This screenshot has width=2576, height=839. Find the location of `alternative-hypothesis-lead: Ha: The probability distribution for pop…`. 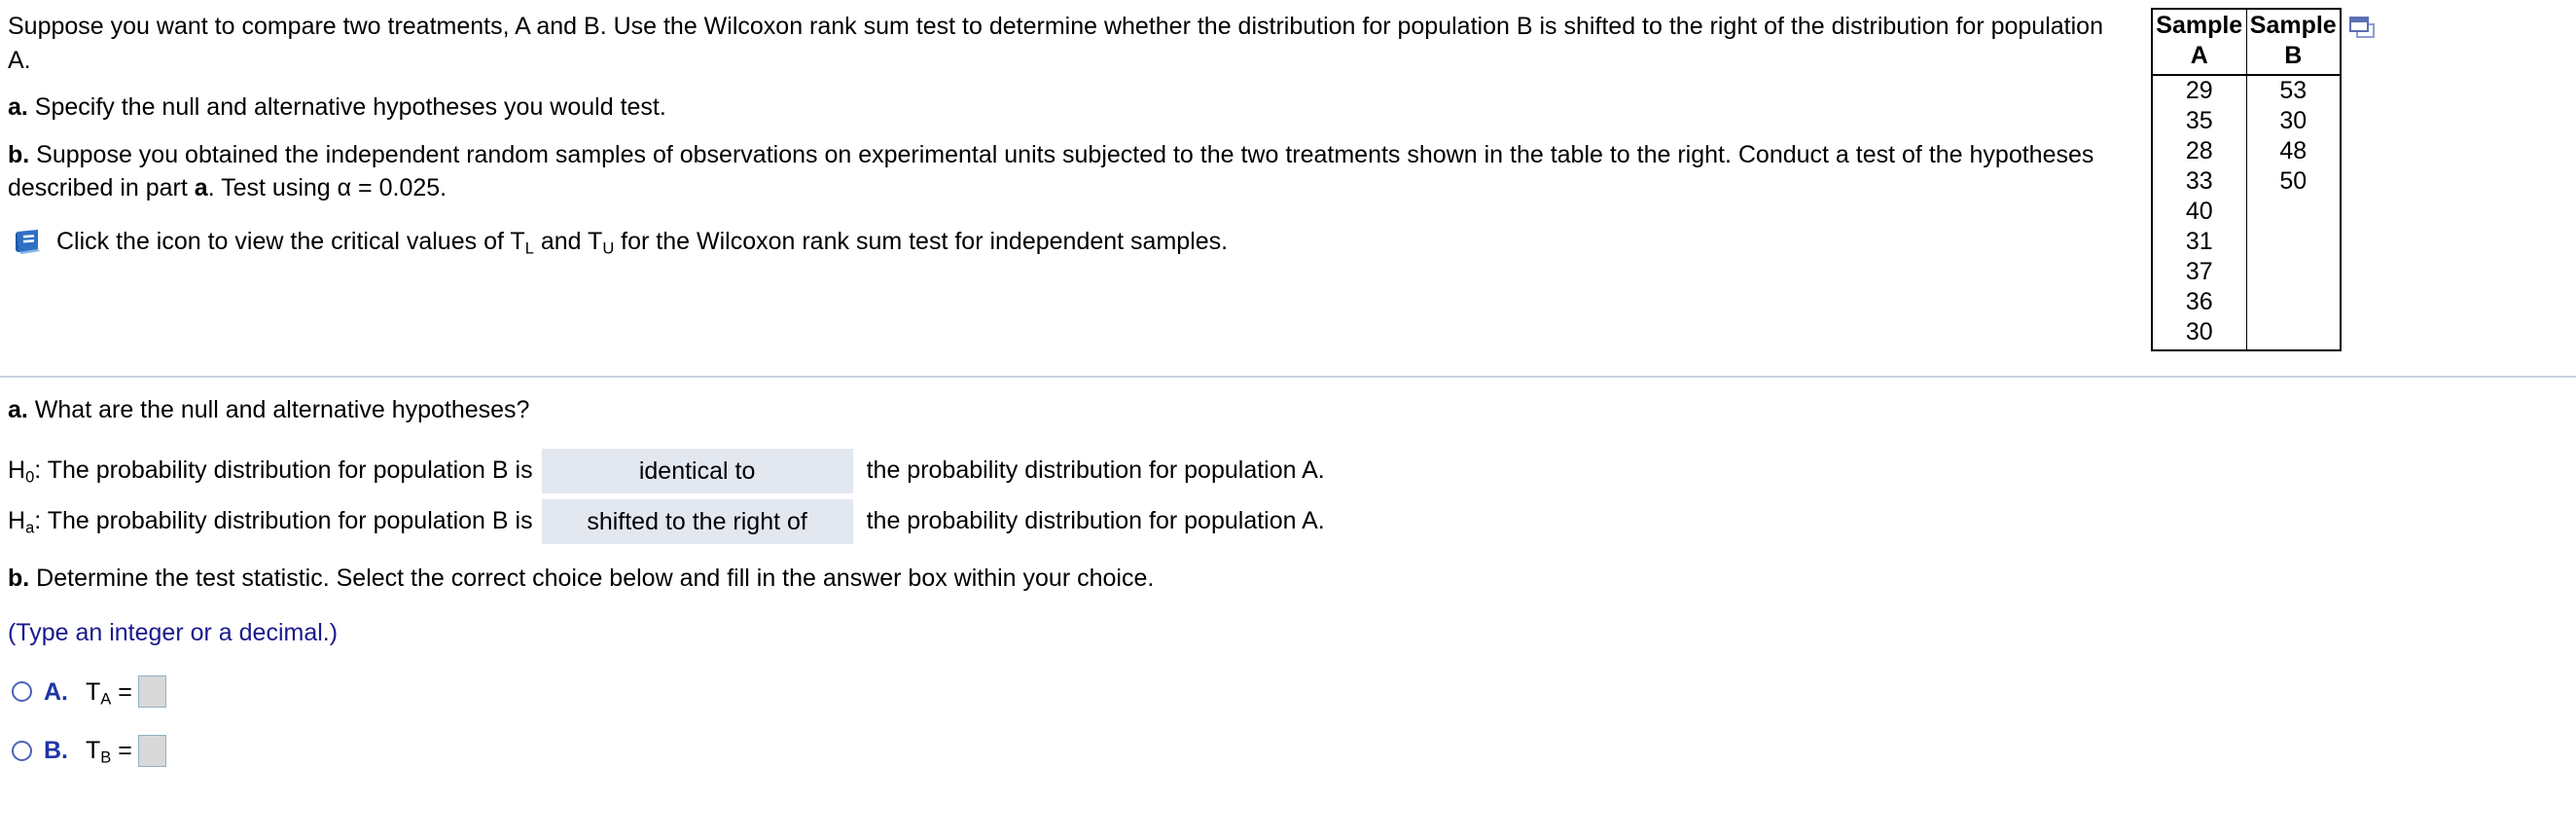

alternative-hypothesis-lead: Ha: The probability distribution for pop… is located at coordinates (275, 521).